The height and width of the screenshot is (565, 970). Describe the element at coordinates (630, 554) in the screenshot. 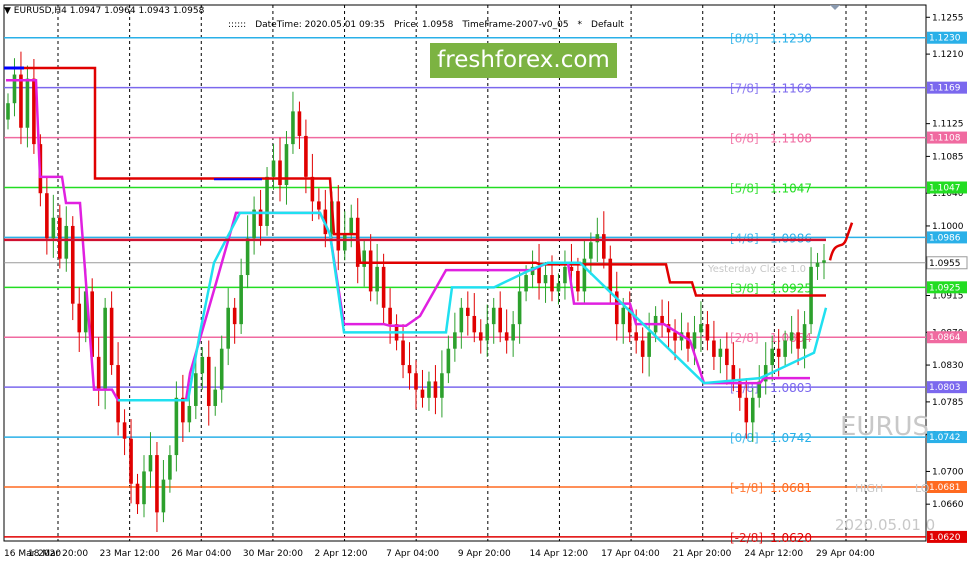

I see `x-tick-label: 17 Apr 04:00` at that location.